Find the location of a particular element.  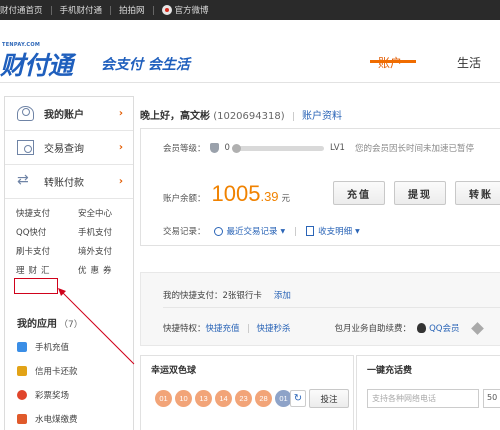

auto-renew-label: 包月业务自助续费： is located at coordinates (373, 329).